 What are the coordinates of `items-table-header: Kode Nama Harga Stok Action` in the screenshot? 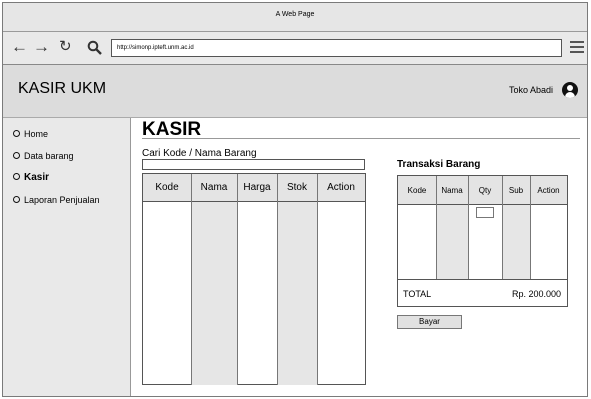 It's located at (254, 188).